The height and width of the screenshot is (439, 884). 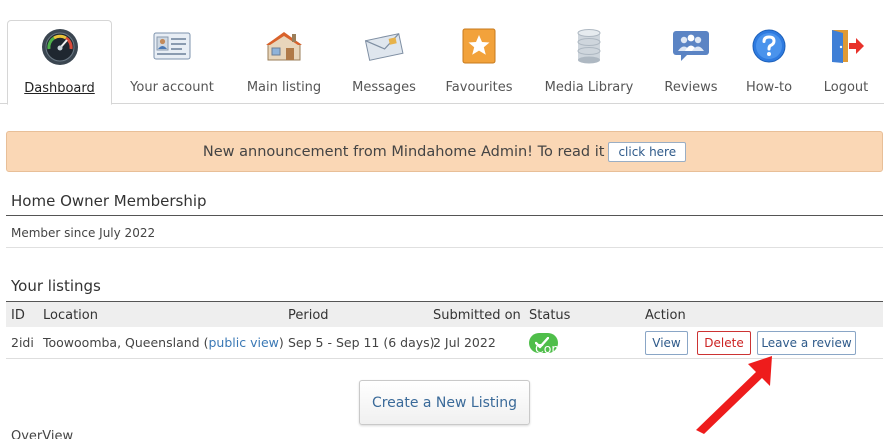 I want to click on tab-favourites: Favourites, so click(x=479, y=62).